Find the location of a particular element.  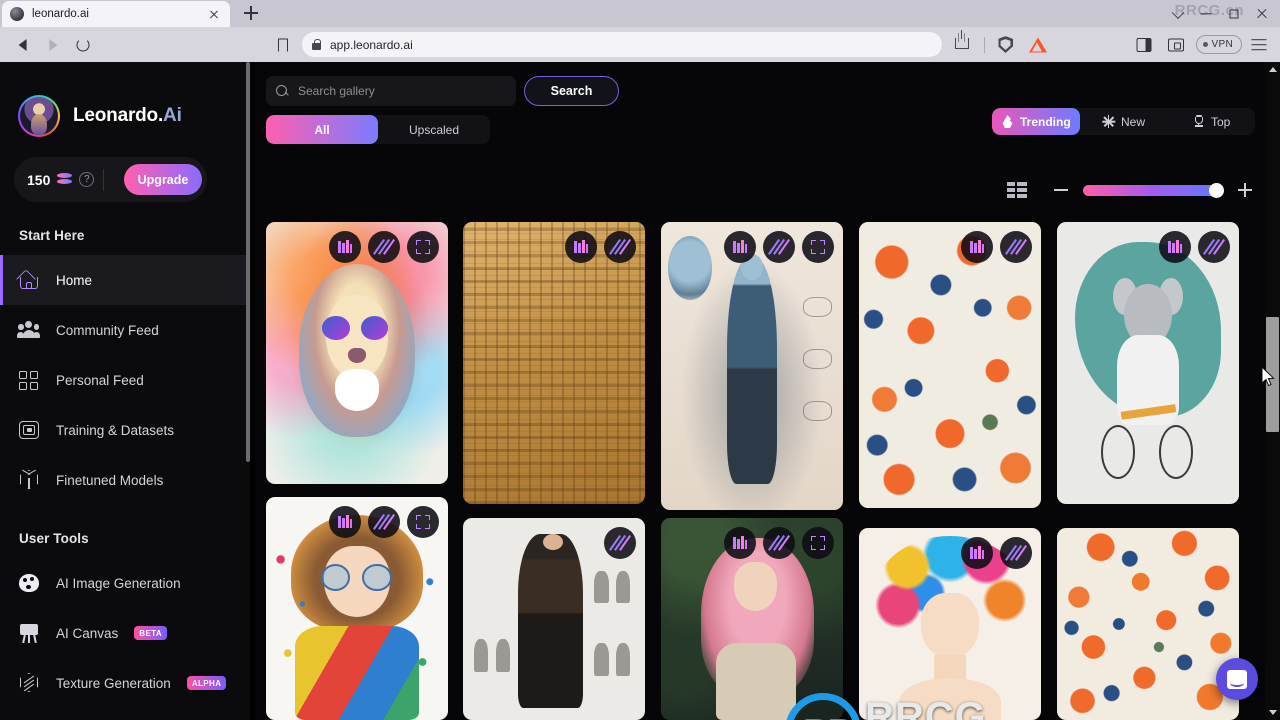

artwork-warrior is located at coordinates (752, 366).